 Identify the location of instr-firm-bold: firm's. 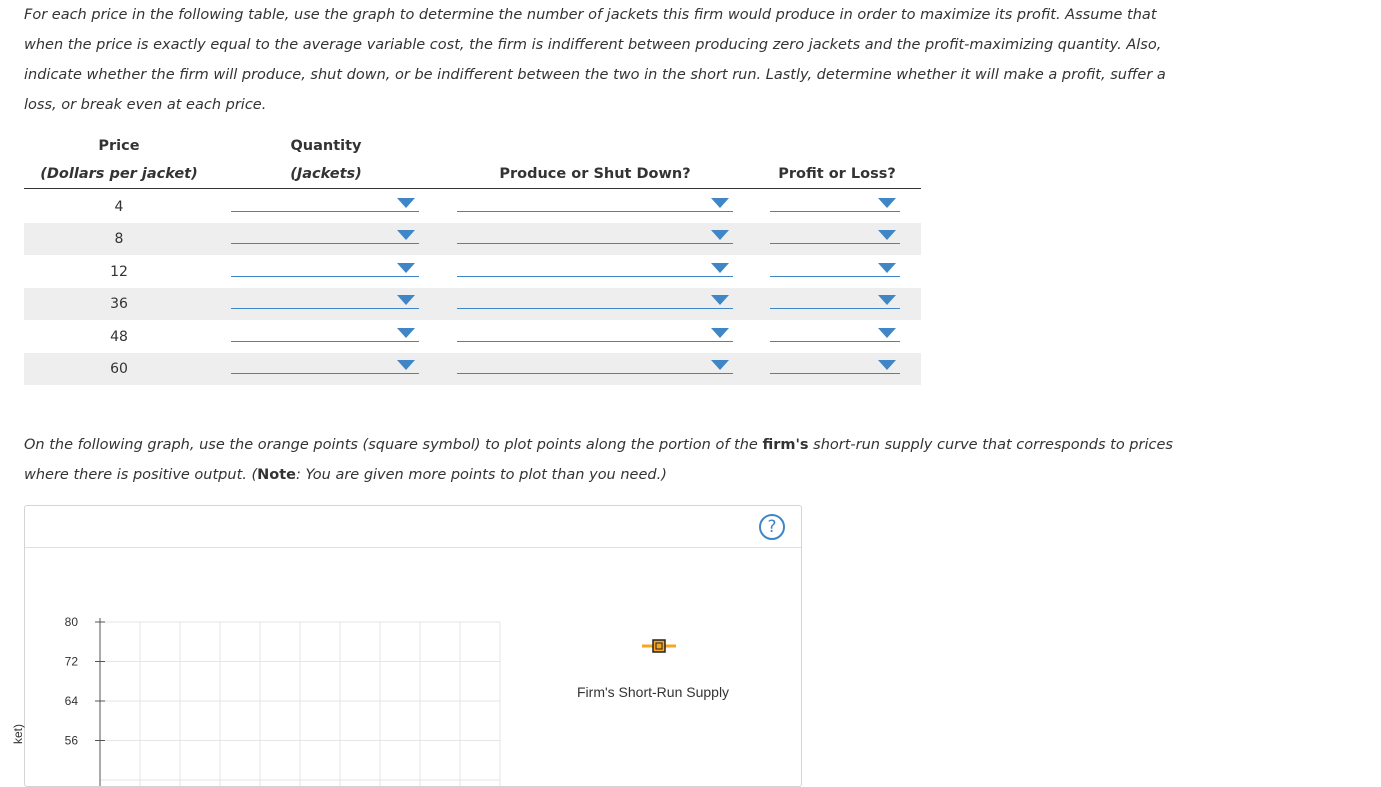
(785, 445).